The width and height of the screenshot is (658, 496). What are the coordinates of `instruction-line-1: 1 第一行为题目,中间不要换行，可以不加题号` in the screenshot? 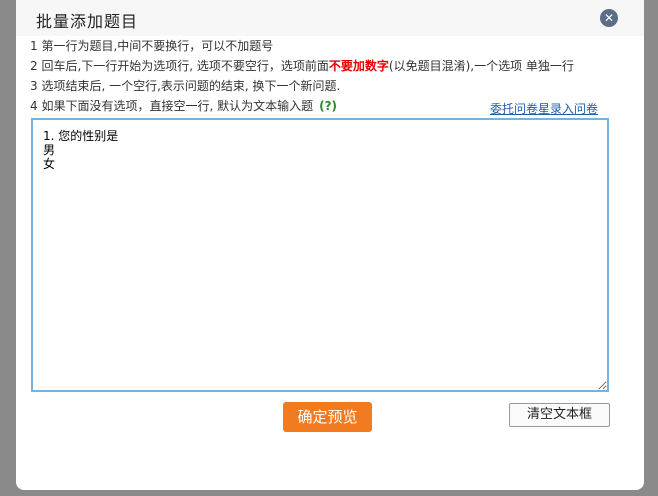 It's located at (152, 46).